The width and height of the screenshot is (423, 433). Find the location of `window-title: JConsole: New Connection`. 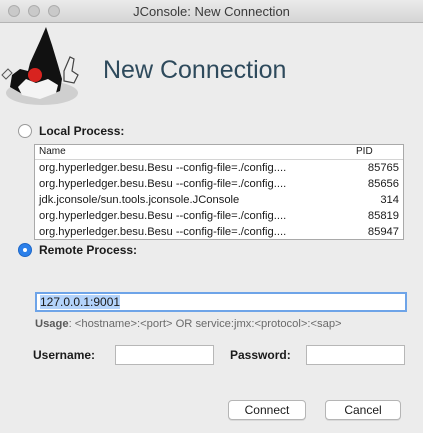

window-title: JConsole: New Connection is located at coordinates (211, 11).